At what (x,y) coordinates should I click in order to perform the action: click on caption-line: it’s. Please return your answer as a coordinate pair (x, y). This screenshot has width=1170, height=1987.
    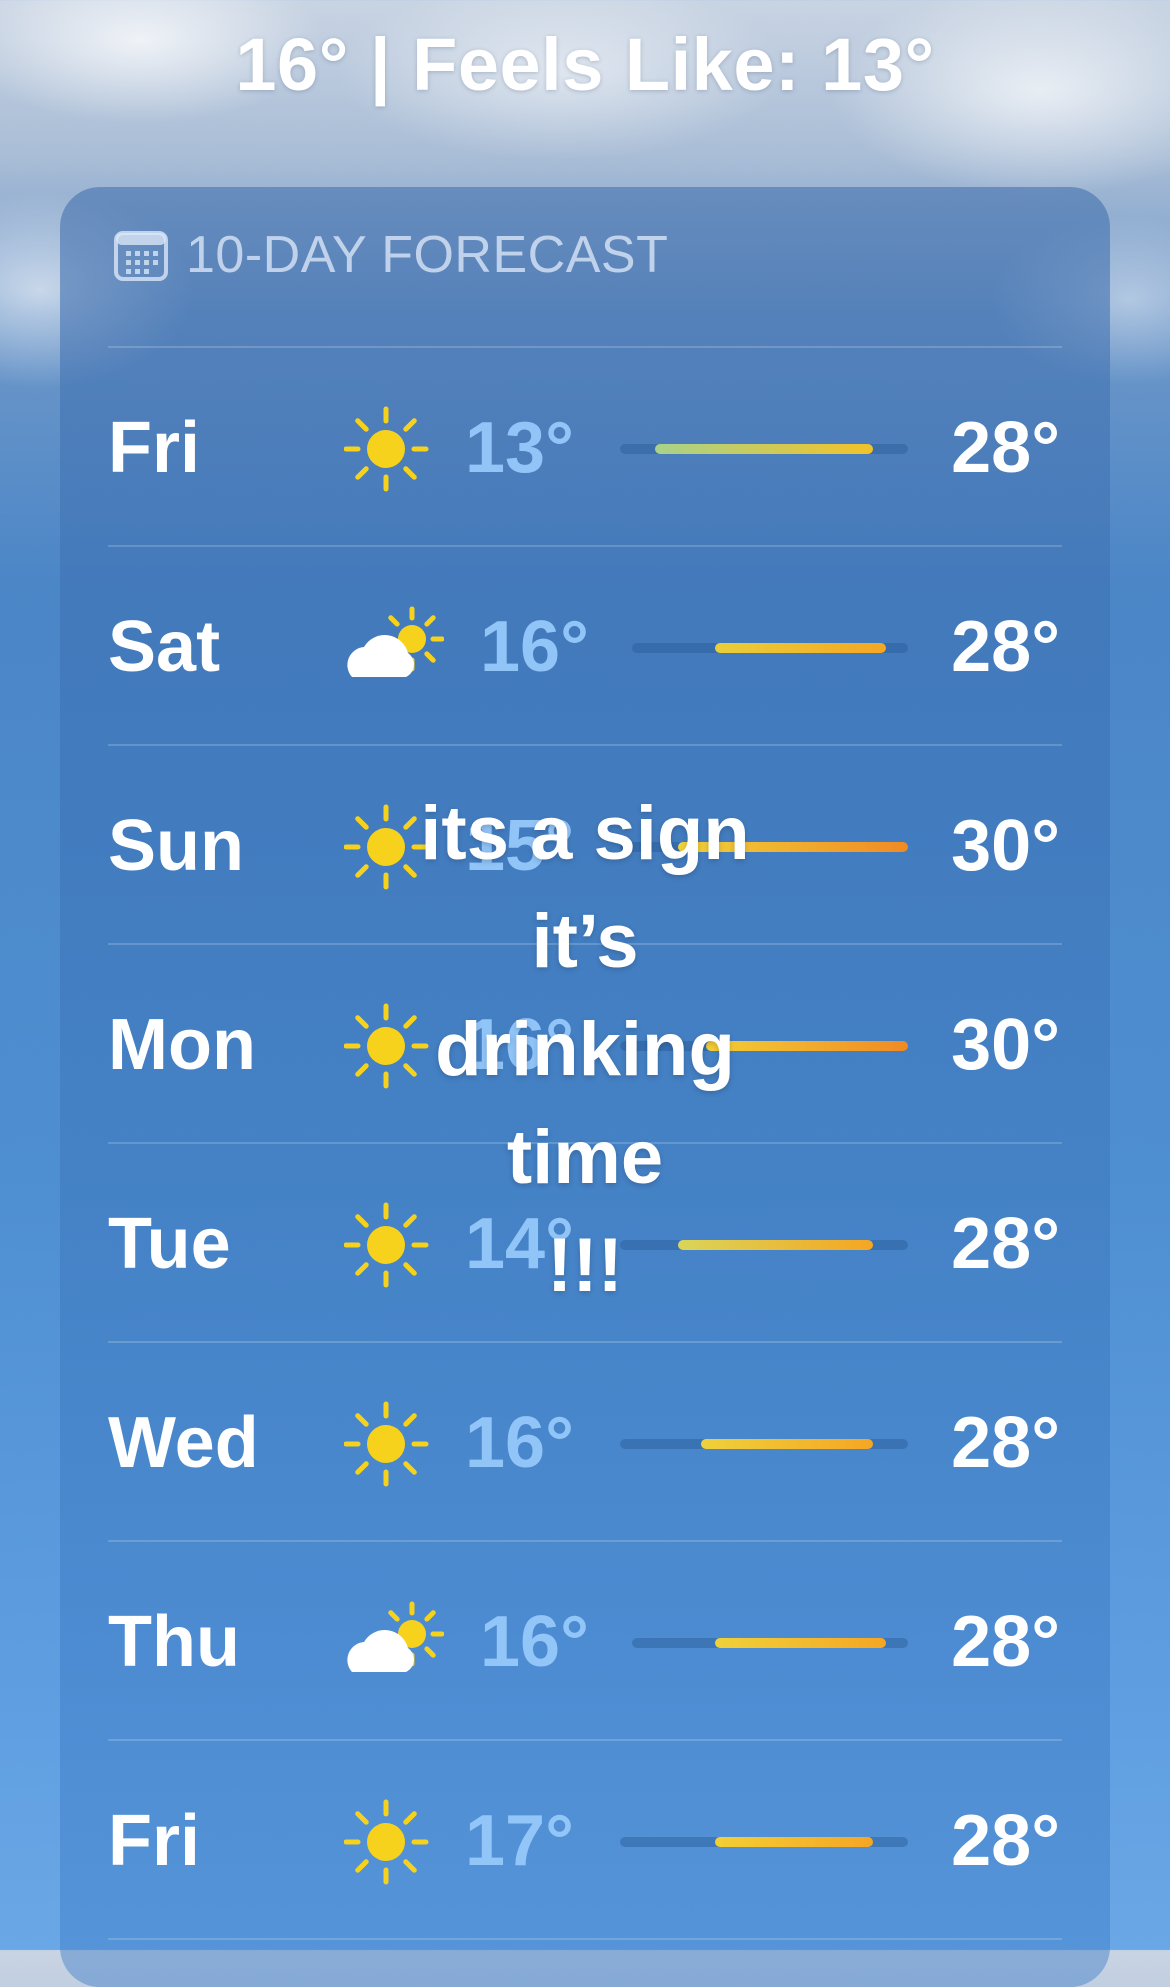
    Looking at the image, I should click on (585, 941).